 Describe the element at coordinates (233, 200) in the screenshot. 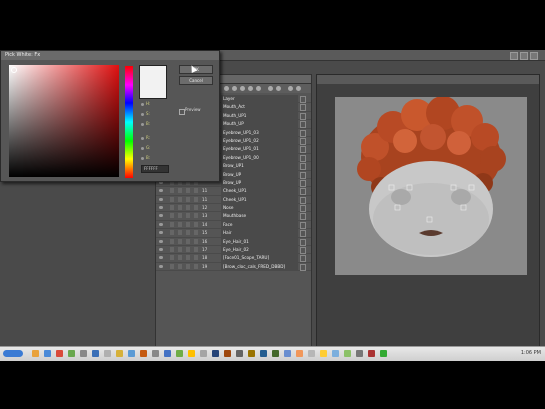

I see `layer-row: 11 Cheek_UP1` at that location.